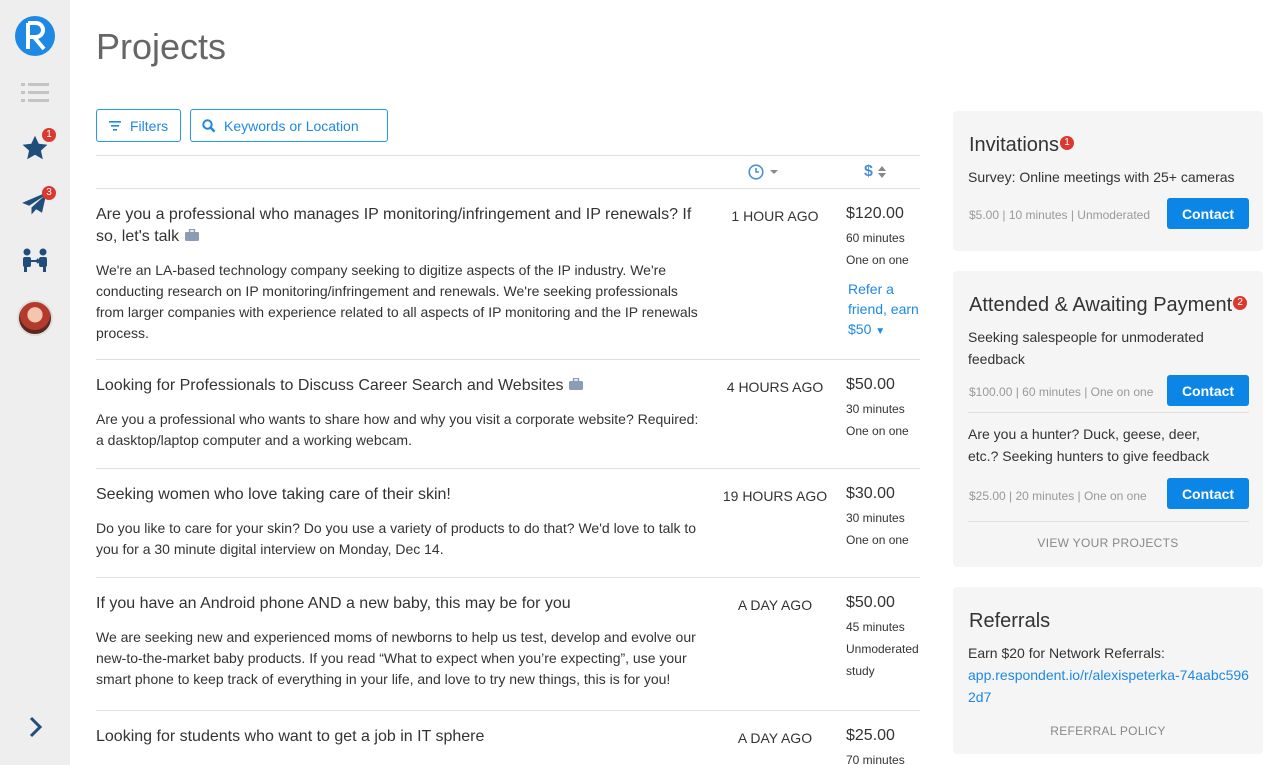  Describe the element at coordinates (35, 93) in the screenshot. I see `list-icon` at that location.